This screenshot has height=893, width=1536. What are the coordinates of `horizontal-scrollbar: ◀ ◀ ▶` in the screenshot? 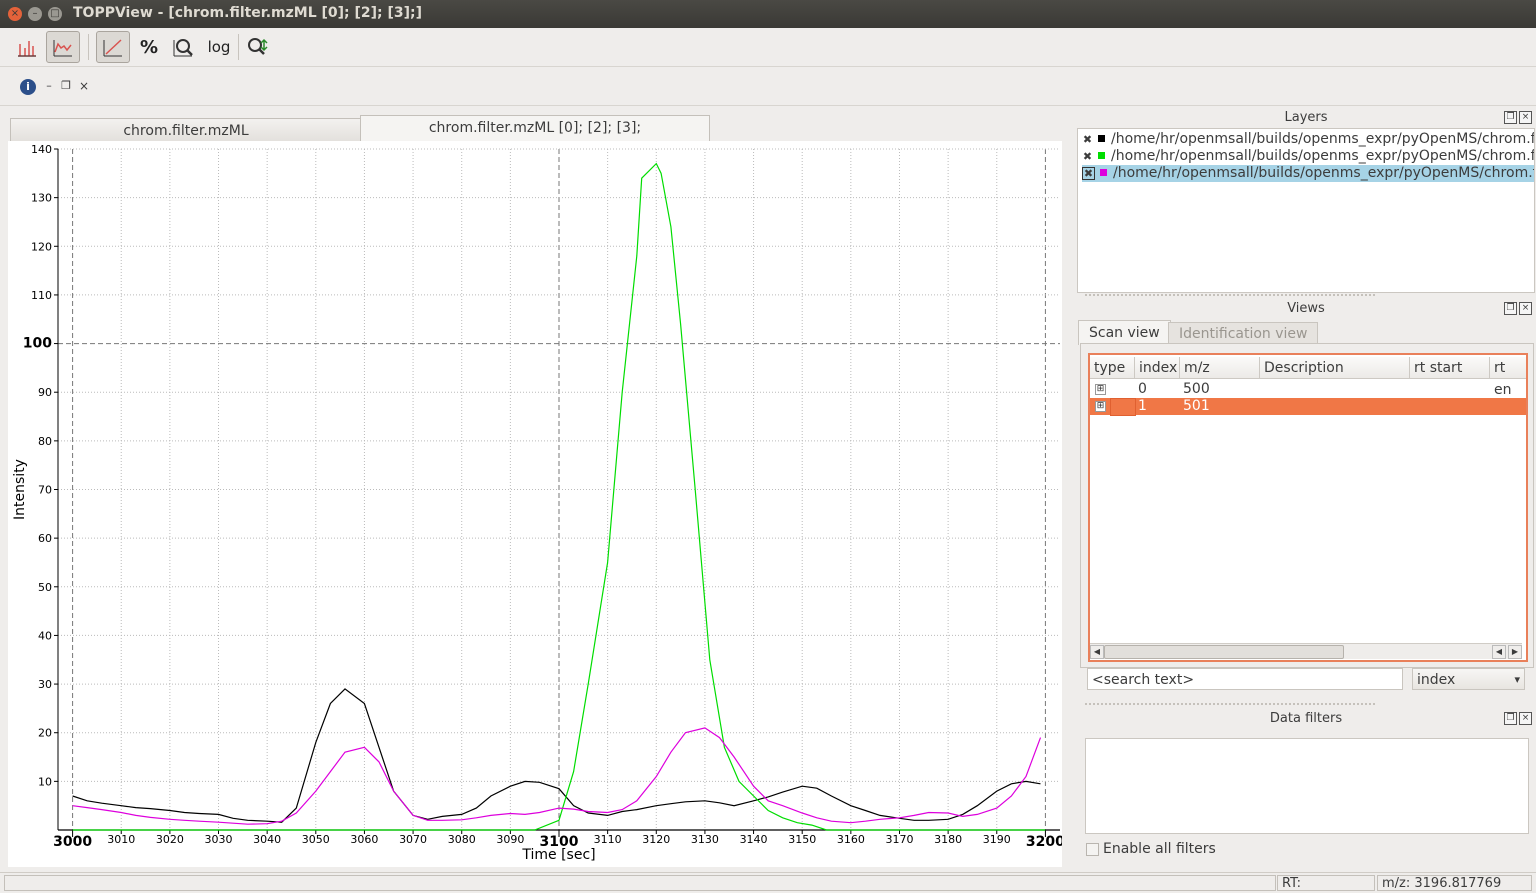 It's located at (1306, 651).